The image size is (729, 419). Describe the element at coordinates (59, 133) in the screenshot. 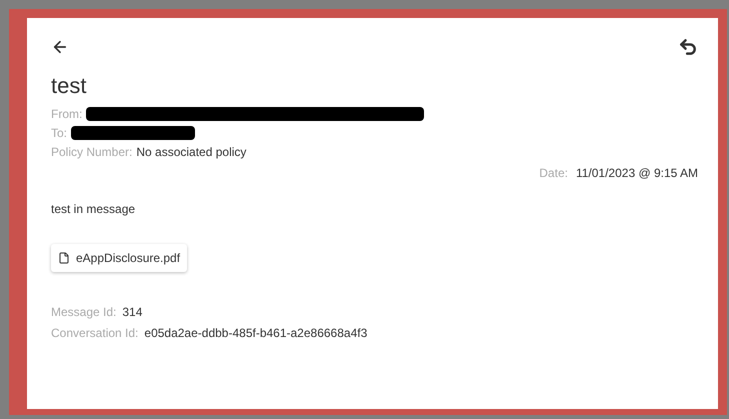

I see `field-label: To:` at that location.